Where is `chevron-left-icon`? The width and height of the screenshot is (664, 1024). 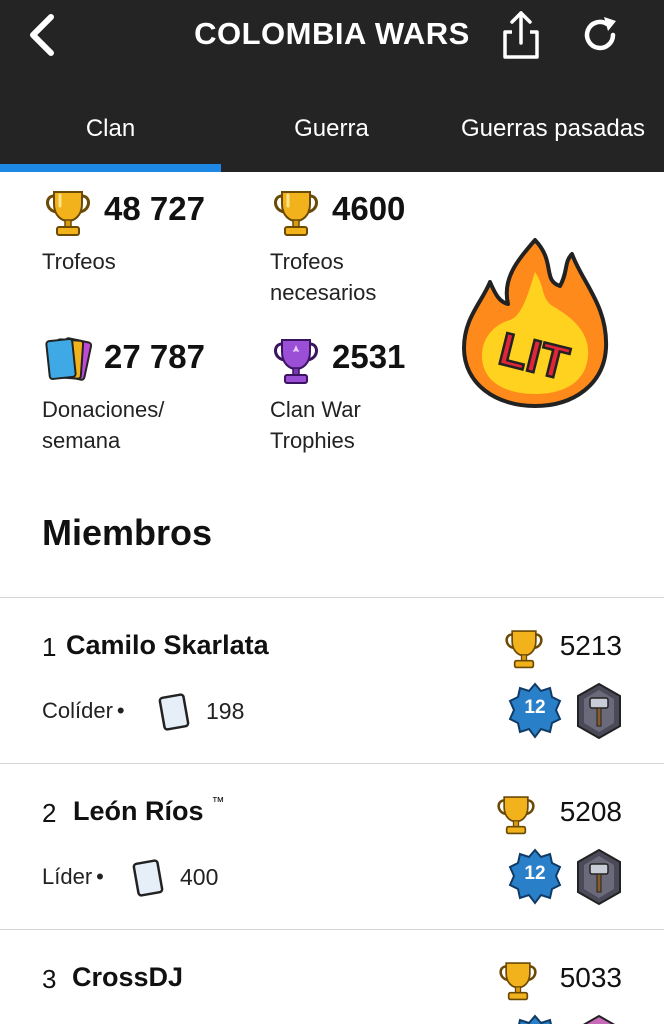 chevron-left-icon is located at coordinates (42, 35).